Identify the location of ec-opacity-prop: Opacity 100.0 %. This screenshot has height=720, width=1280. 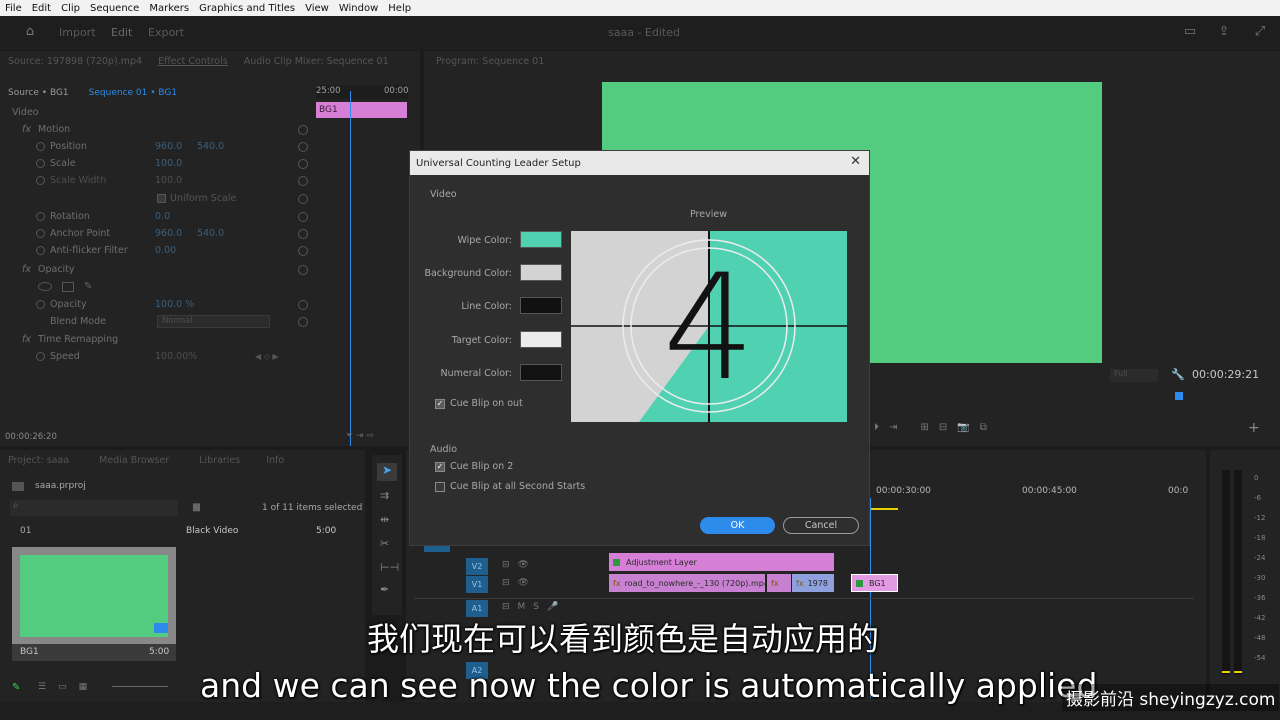
(158, 304).